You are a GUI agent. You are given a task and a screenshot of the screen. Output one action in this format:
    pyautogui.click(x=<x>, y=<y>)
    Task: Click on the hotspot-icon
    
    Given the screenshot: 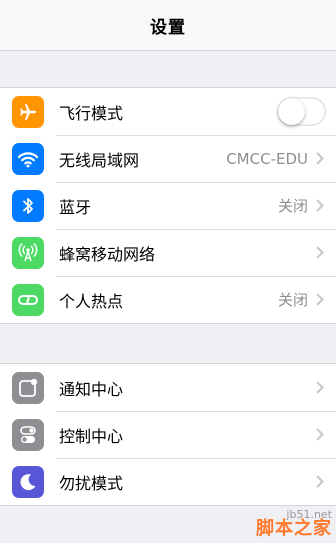 What is the action you would take?
    pyautogui.click(x=28, y=299)
    